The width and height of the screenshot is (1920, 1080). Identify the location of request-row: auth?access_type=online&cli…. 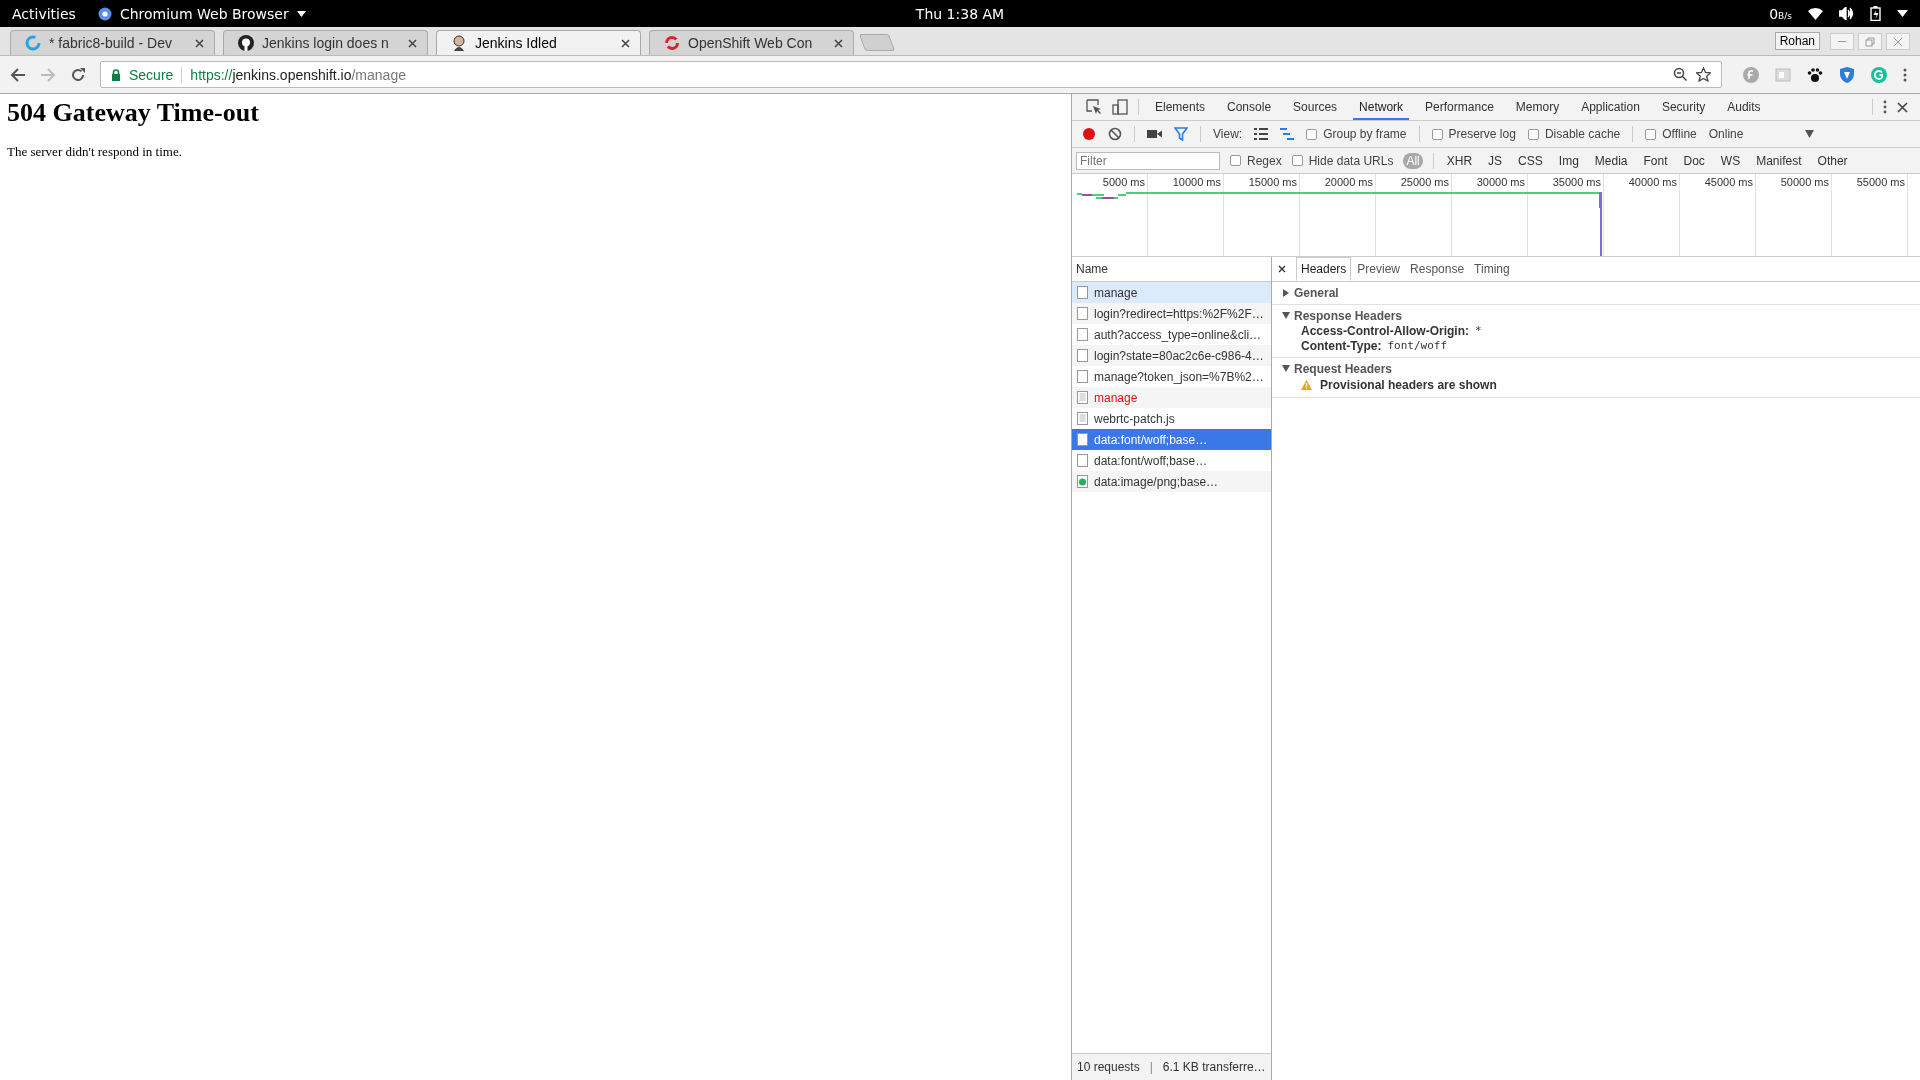
(1171, 334).